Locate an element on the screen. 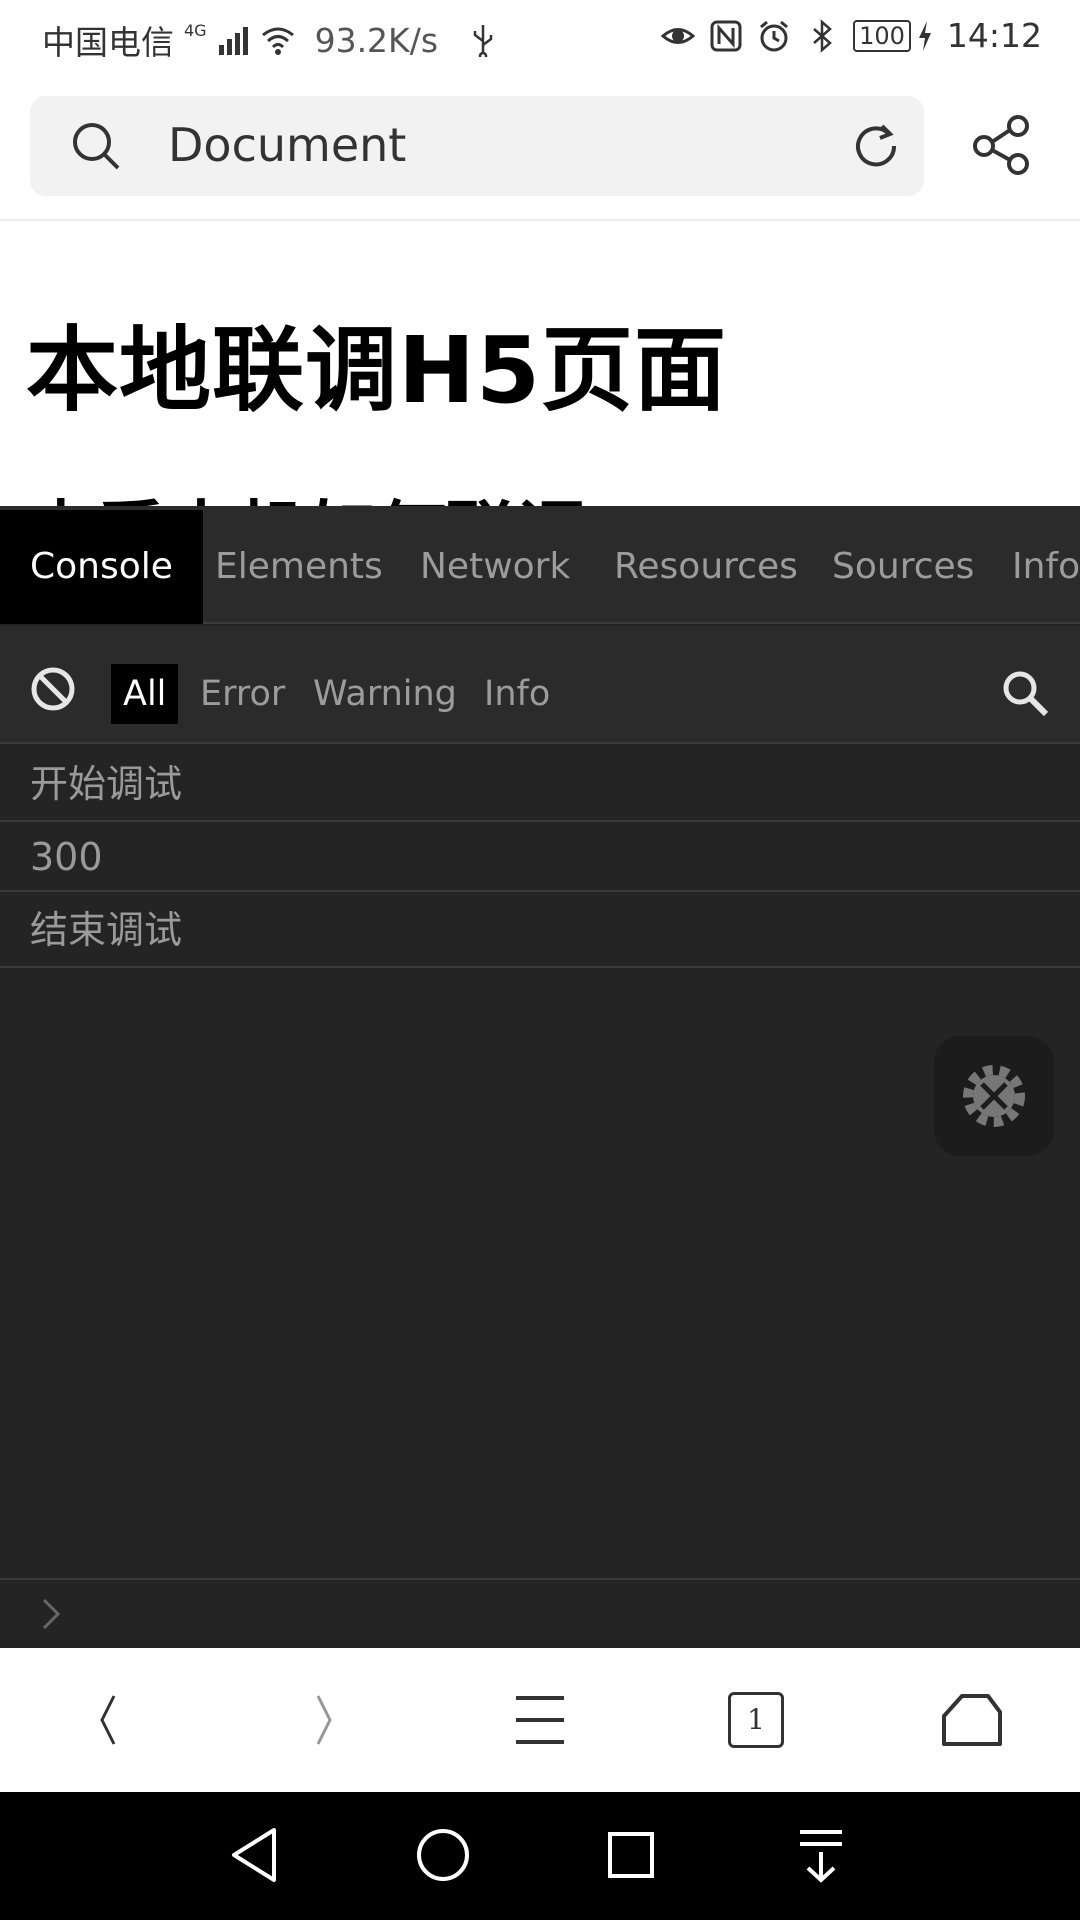 The height and width of the screenshot is (1920, 1080). clear-console-icon is located at coordinates (53, 689).